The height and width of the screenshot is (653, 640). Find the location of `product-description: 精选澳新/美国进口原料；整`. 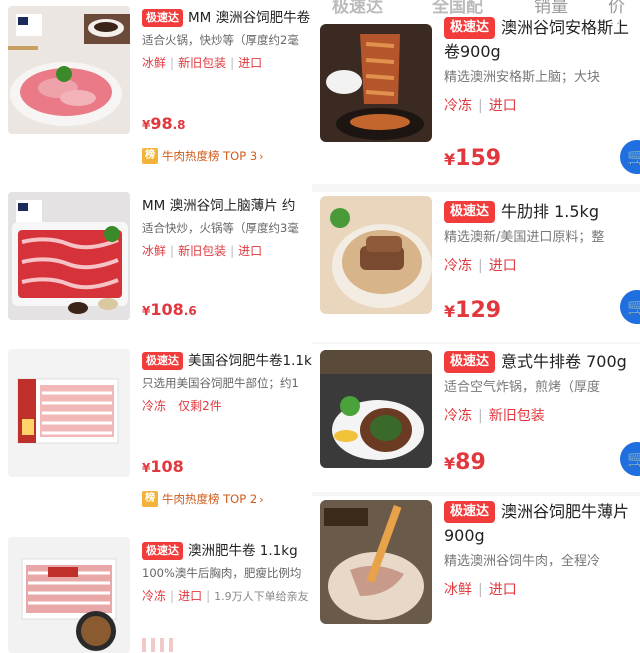

product-description: 精选澳新/美国进口原料；整 is located at coordinates (524, 237).